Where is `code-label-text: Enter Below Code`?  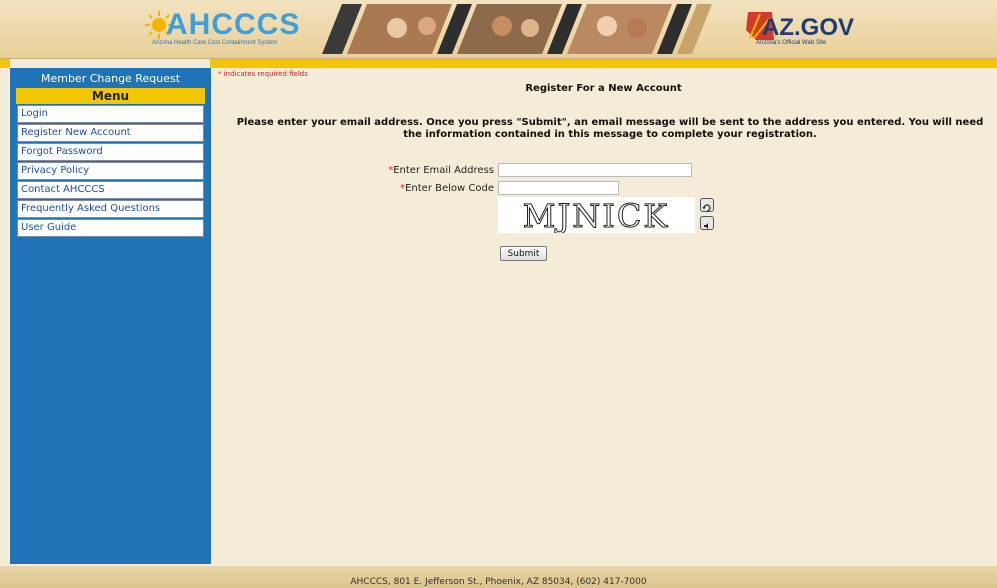
code-label-text: Enter Below Code is located at coordinates (449, 188).